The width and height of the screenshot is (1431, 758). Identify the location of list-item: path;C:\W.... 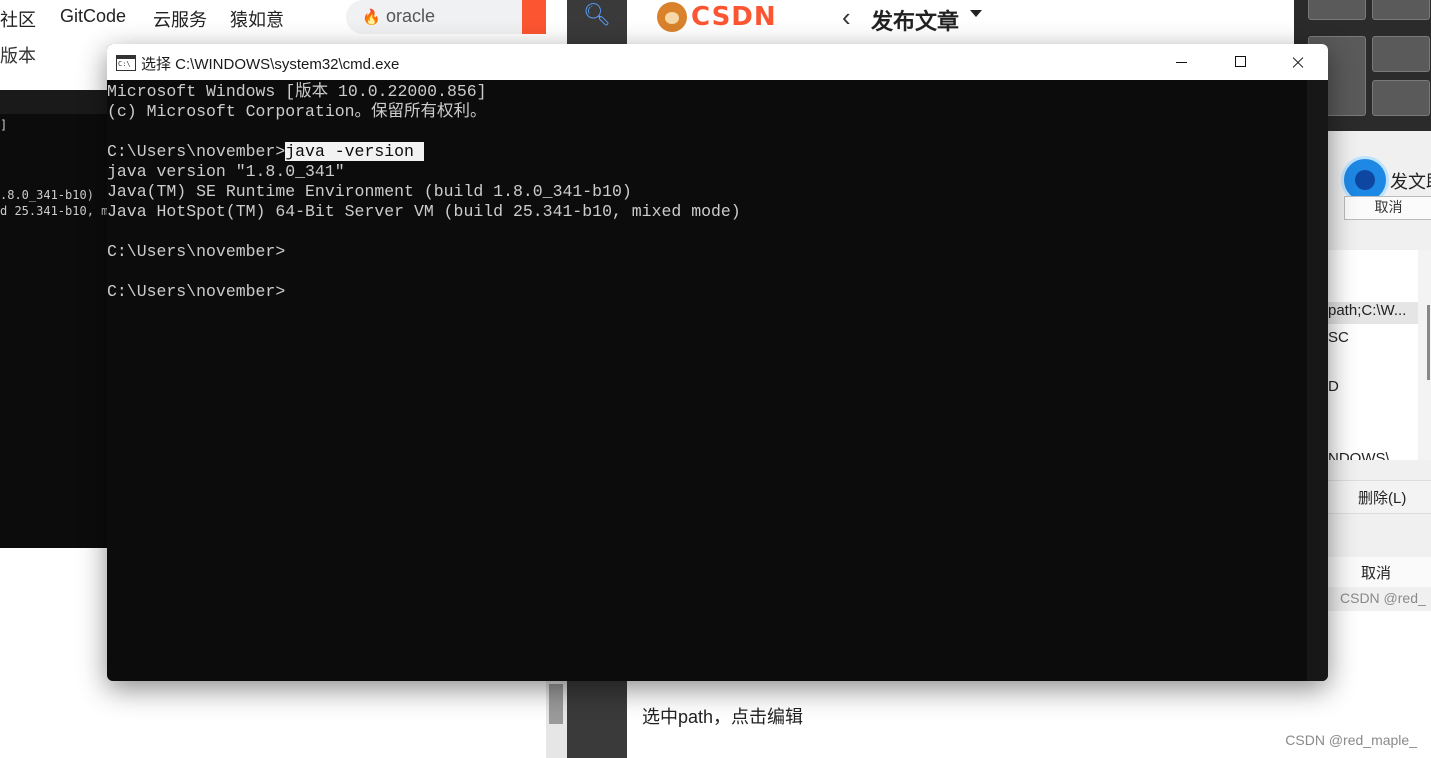
(1373, 313).